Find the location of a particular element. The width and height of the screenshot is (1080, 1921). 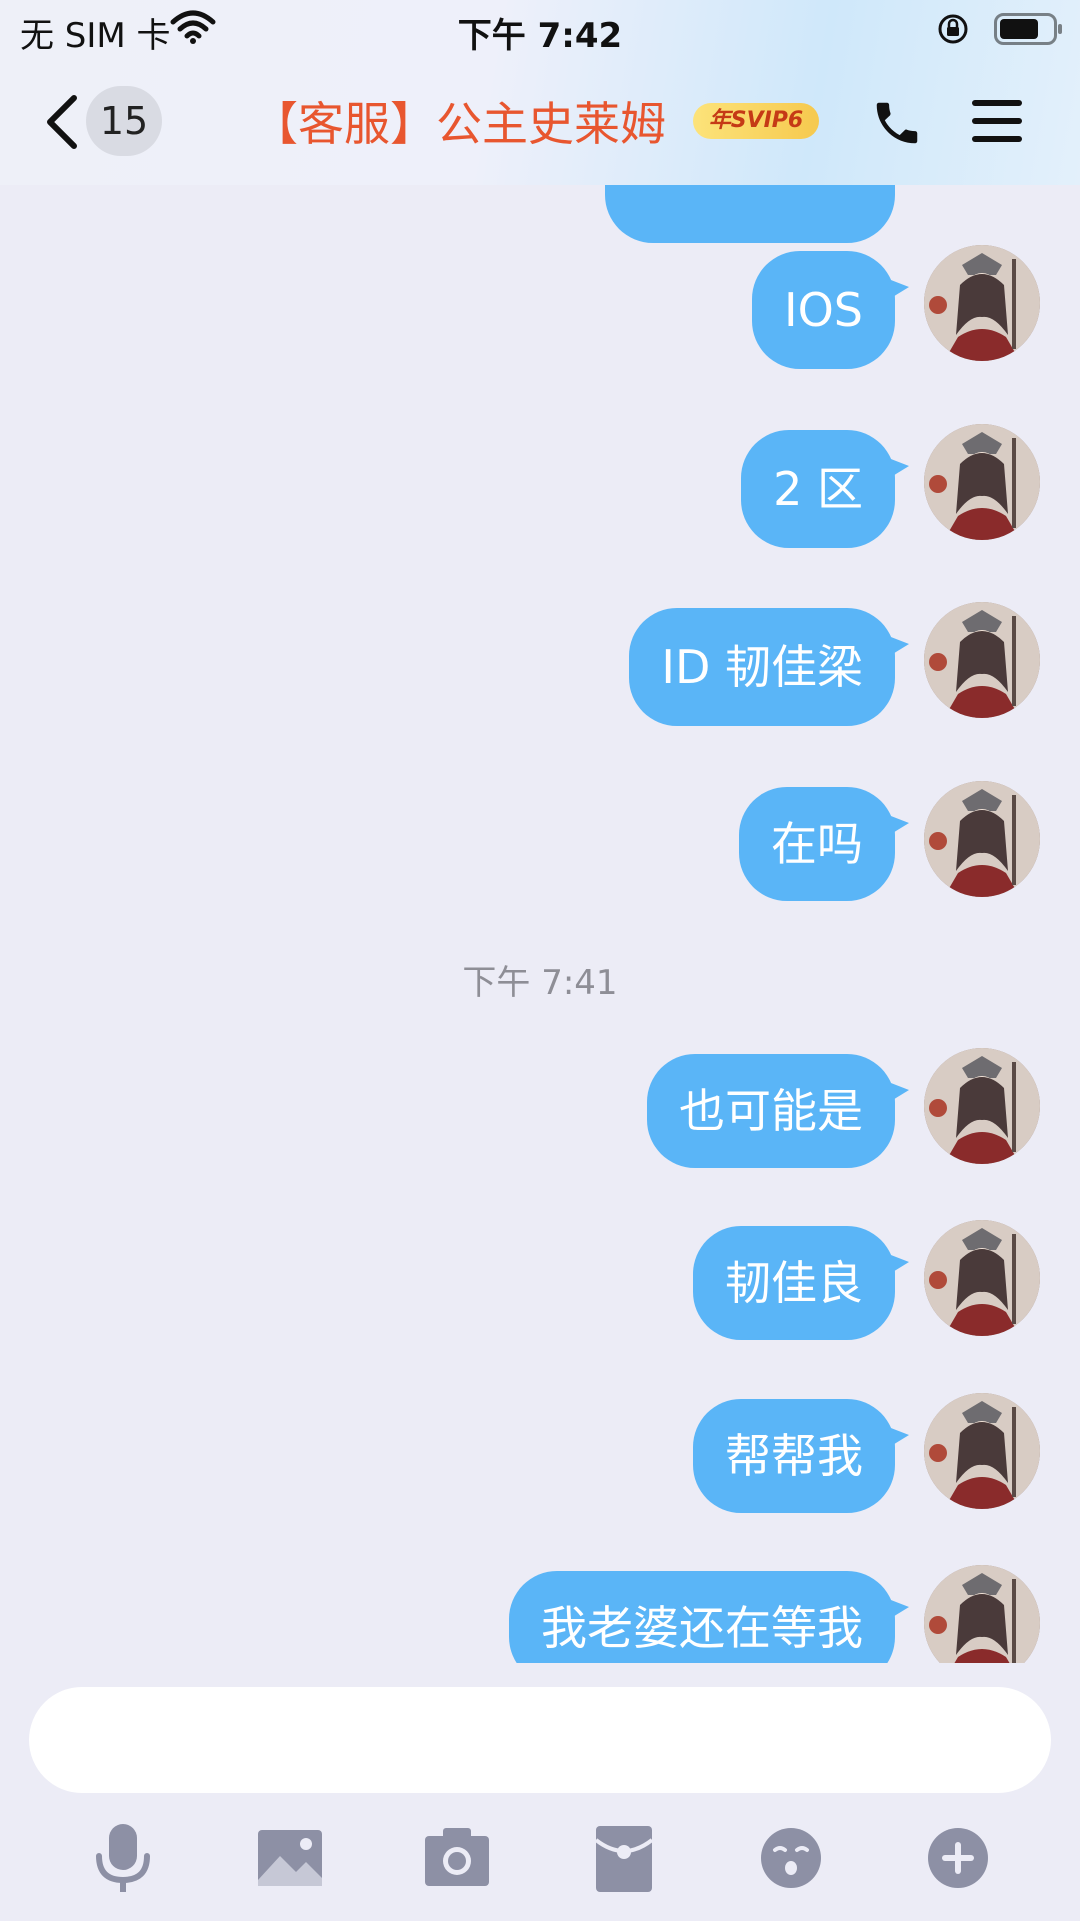

status-time: 下午 7:42 is located at coordinates (540, 36).